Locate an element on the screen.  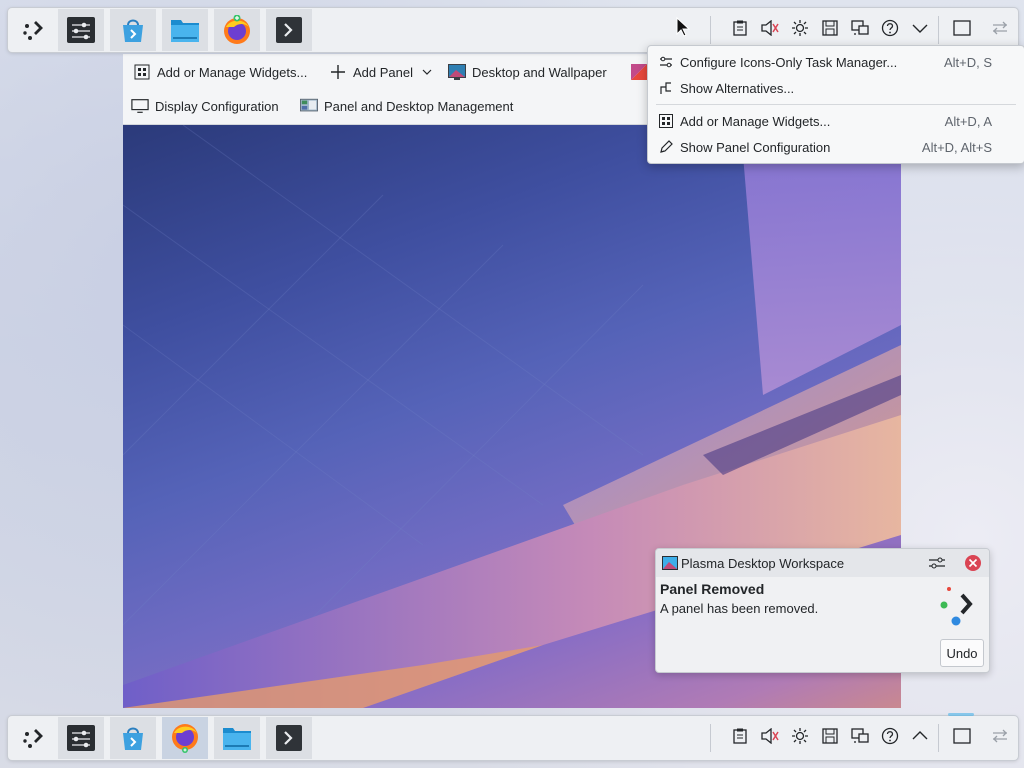
panel-configure-button is located at coordinates (1000, 738).